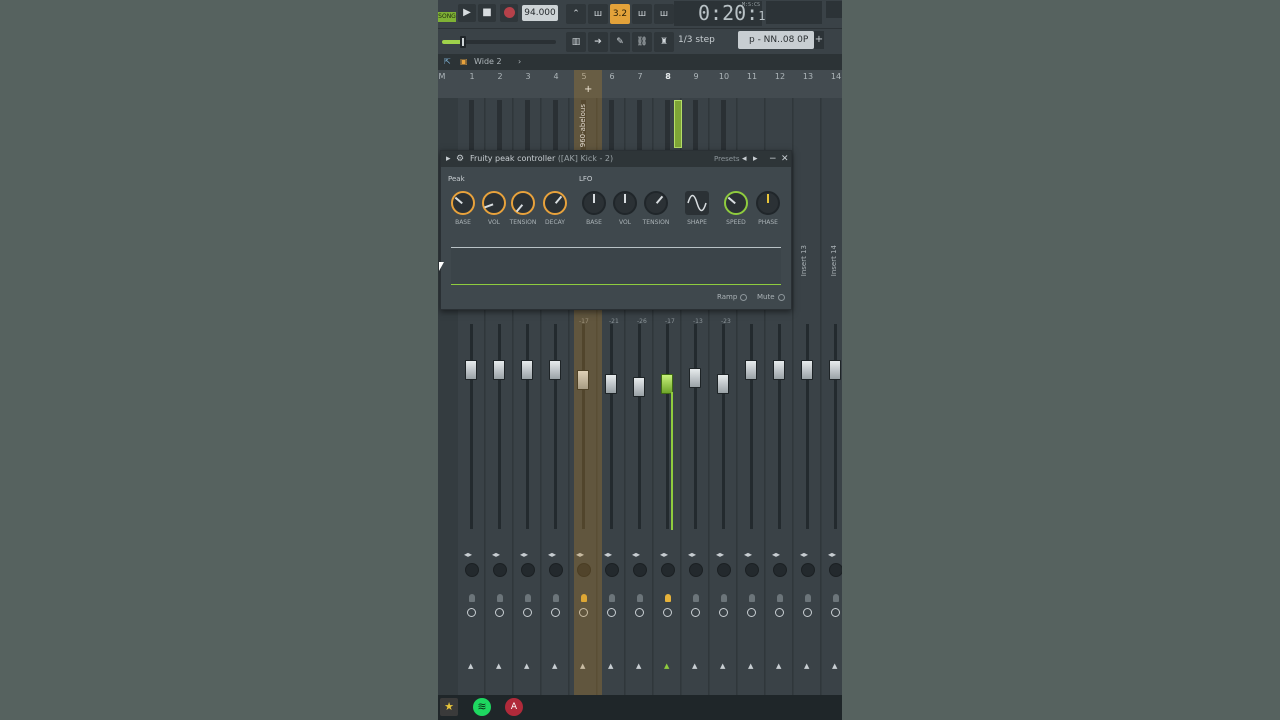 The height and width of the screenshot is (720, 1280). Describe the element at coordinates (598, 14) in the screenshot. I see `wait-input-icon: ш` at that location.